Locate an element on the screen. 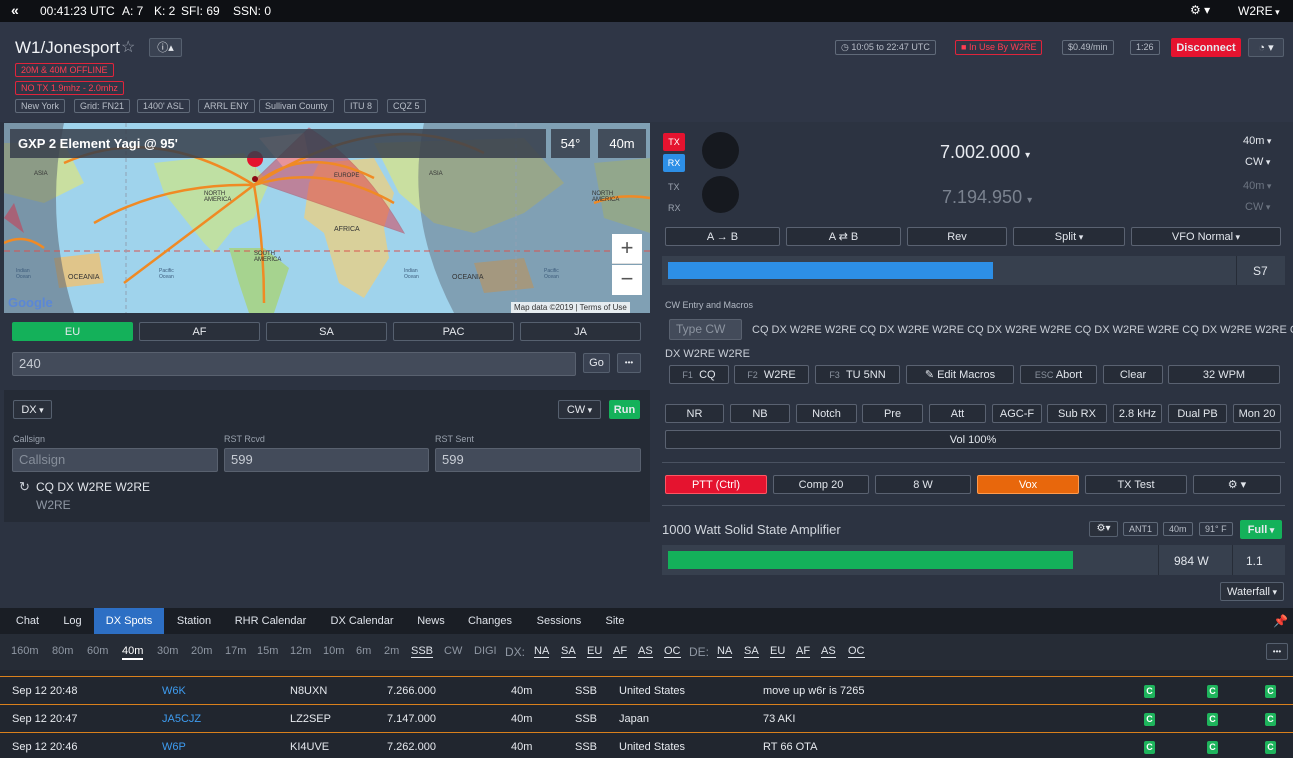 Image resolution: width=1293 pixels, height=758 pixels. band-12m: 12m is located at coordinates (300, 651).